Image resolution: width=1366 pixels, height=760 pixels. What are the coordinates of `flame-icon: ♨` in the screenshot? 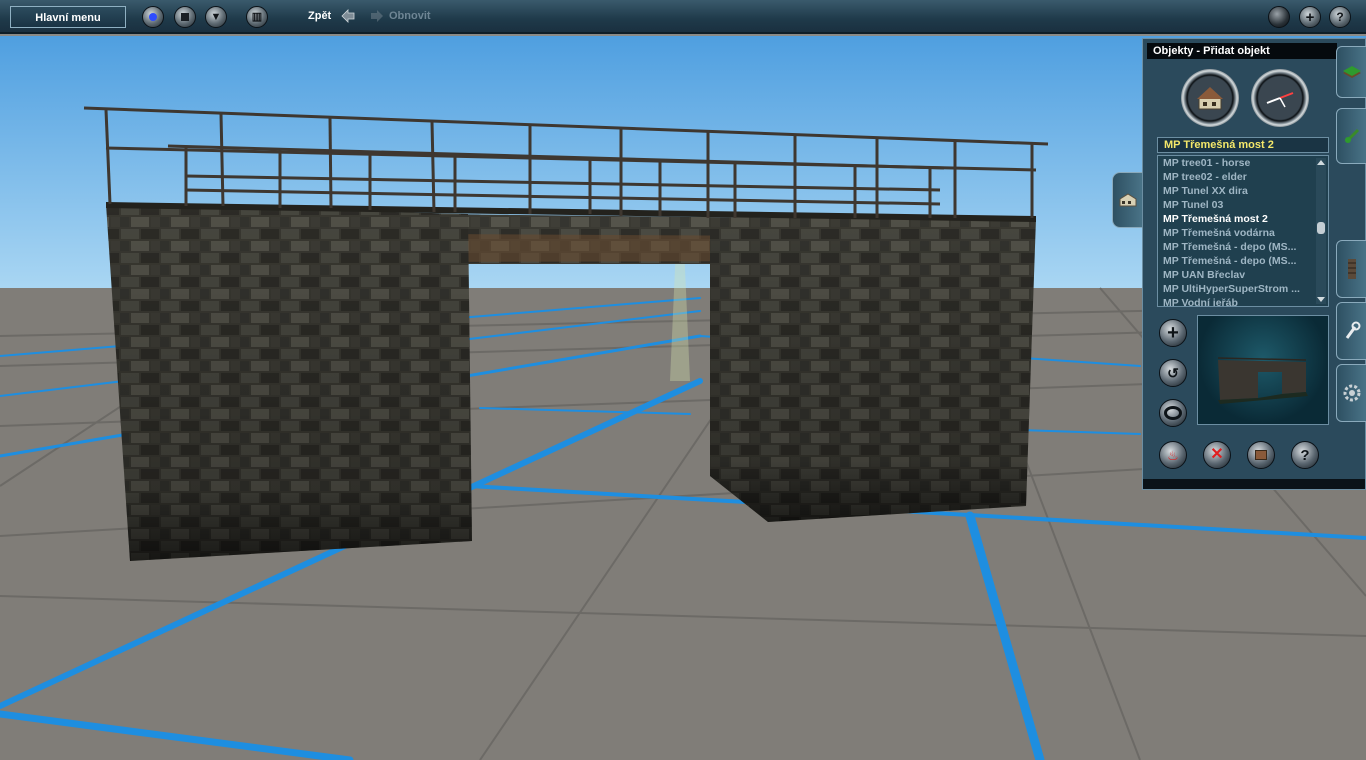 It's located at (1173, 455).